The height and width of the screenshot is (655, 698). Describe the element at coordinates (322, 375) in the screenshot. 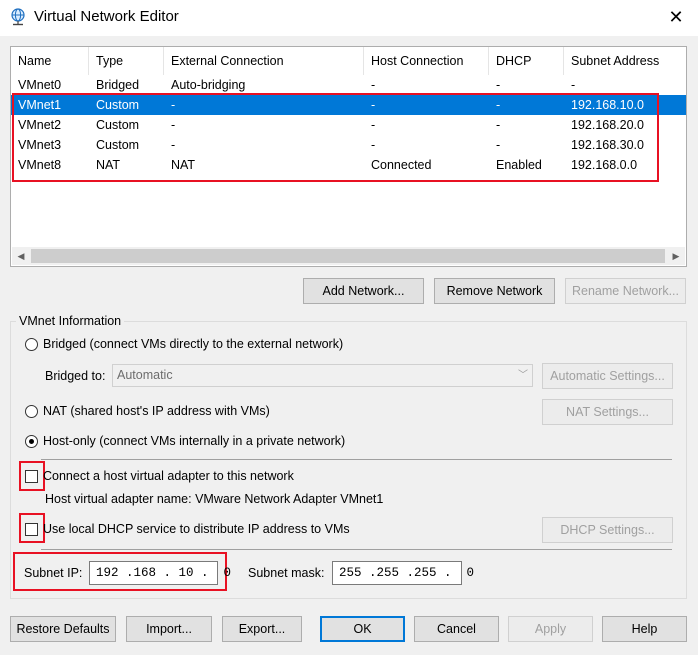

I see `bridged-to-select: Automatic ﹀` at that location.